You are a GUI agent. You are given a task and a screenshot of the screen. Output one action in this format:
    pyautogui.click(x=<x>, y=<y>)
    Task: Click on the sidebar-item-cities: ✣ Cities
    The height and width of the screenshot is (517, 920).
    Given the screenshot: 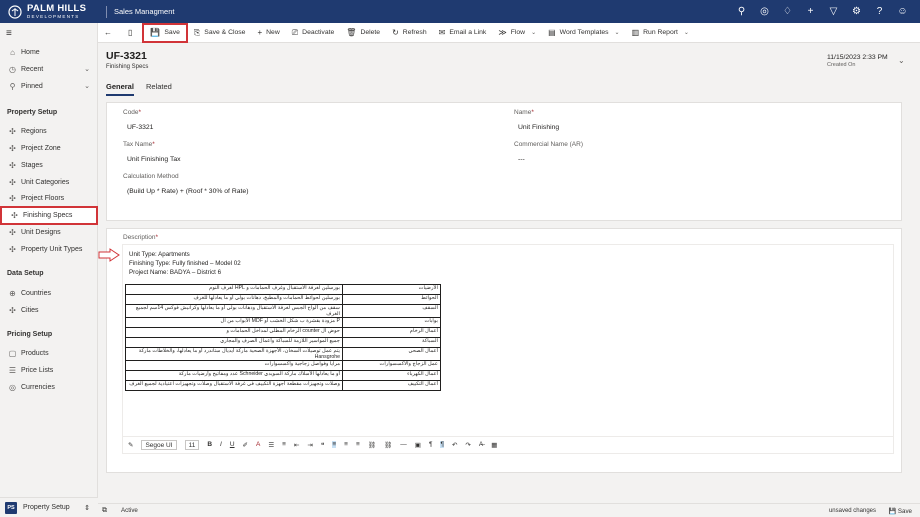 What is the action you would take?
    pyautogui.click(x=49, y=310)
    